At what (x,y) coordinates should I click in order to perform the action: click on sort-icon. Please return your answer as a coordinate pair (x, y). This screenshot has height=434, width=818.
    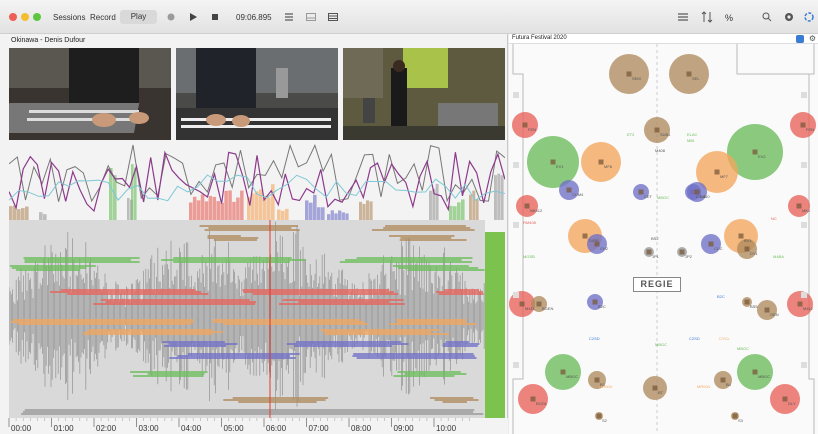
    Looking at the image, I should click on (707, 17).